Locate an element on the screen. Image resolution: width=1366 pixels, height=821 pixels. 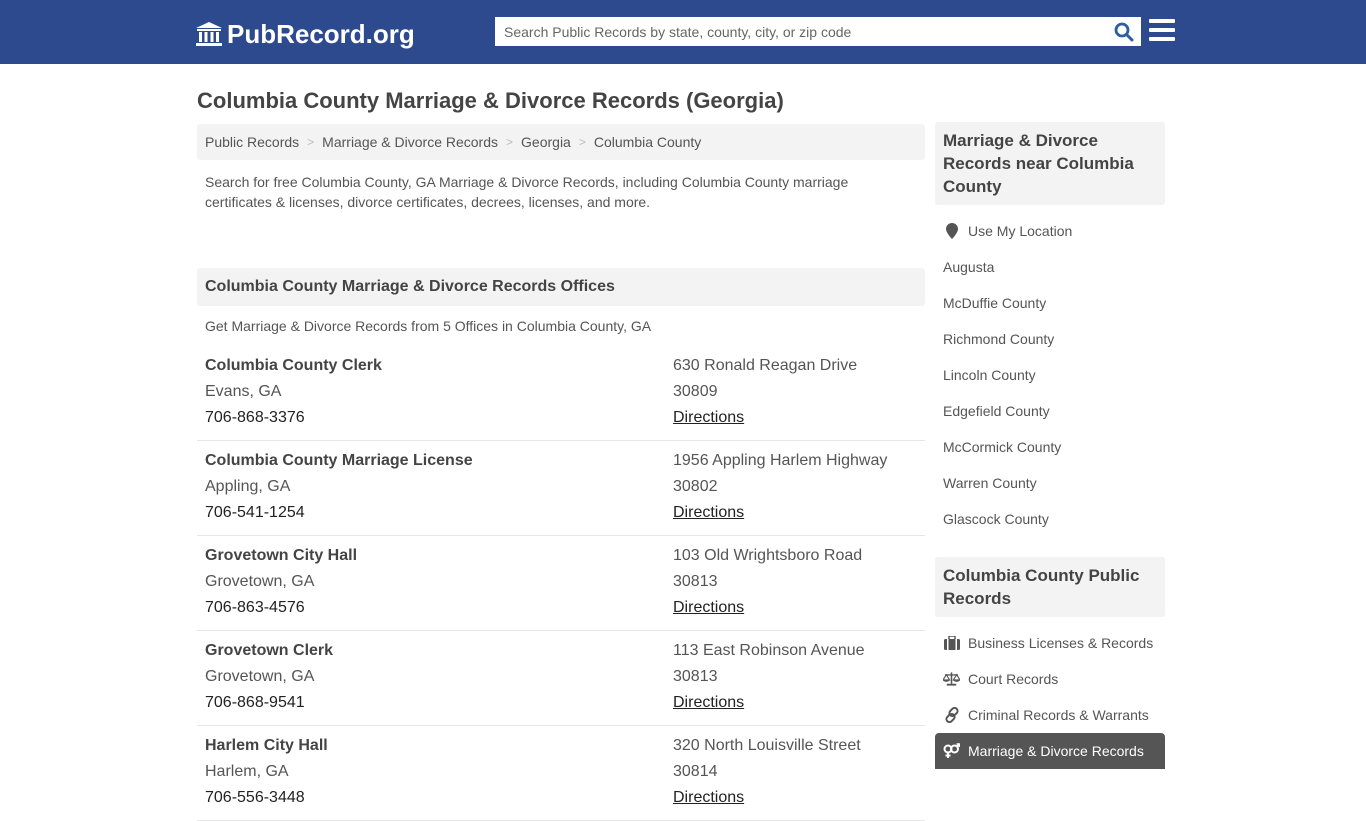
sidebar-item-business-licenses: Business Licenses & Records is located at coordinates (1050, 643).